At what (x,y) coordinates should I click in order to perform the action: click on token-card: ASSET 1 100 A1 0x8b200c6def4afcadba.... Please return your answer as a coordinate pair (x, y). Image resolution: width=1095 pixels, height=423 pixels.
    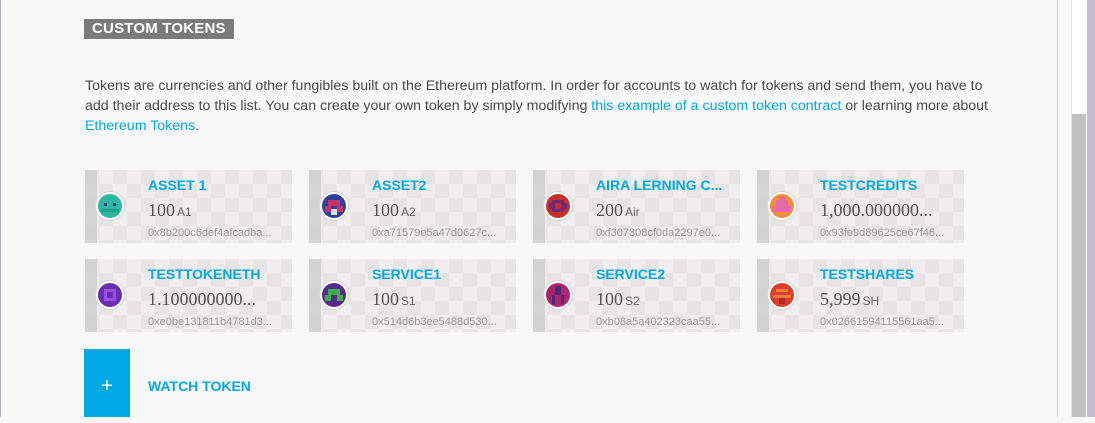
    Looking at the image, I should click on (188, 206).